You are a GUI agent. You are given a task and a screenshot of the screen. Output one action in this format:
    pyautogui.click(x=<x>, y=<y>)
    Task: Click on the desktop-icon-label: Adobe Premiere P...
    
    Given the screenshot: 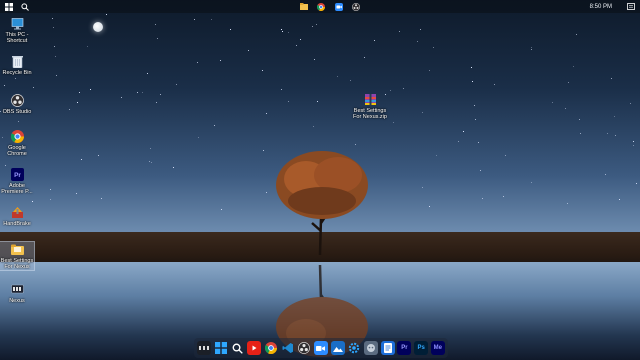 What is the action you would take?
    pyautogui.click(x=17, y=189)
    